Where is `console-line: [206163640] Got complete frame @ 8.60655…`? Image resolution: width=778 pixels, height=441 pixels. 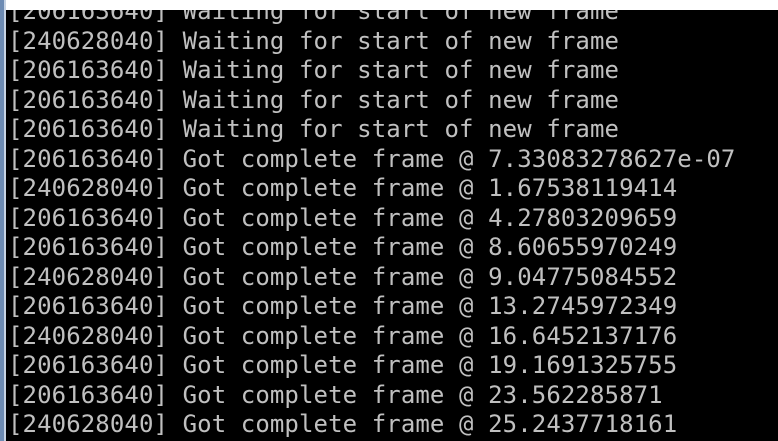 console-line: [206163640] Got complete frame @ 8.60655… is located at coordinates (343, 247).